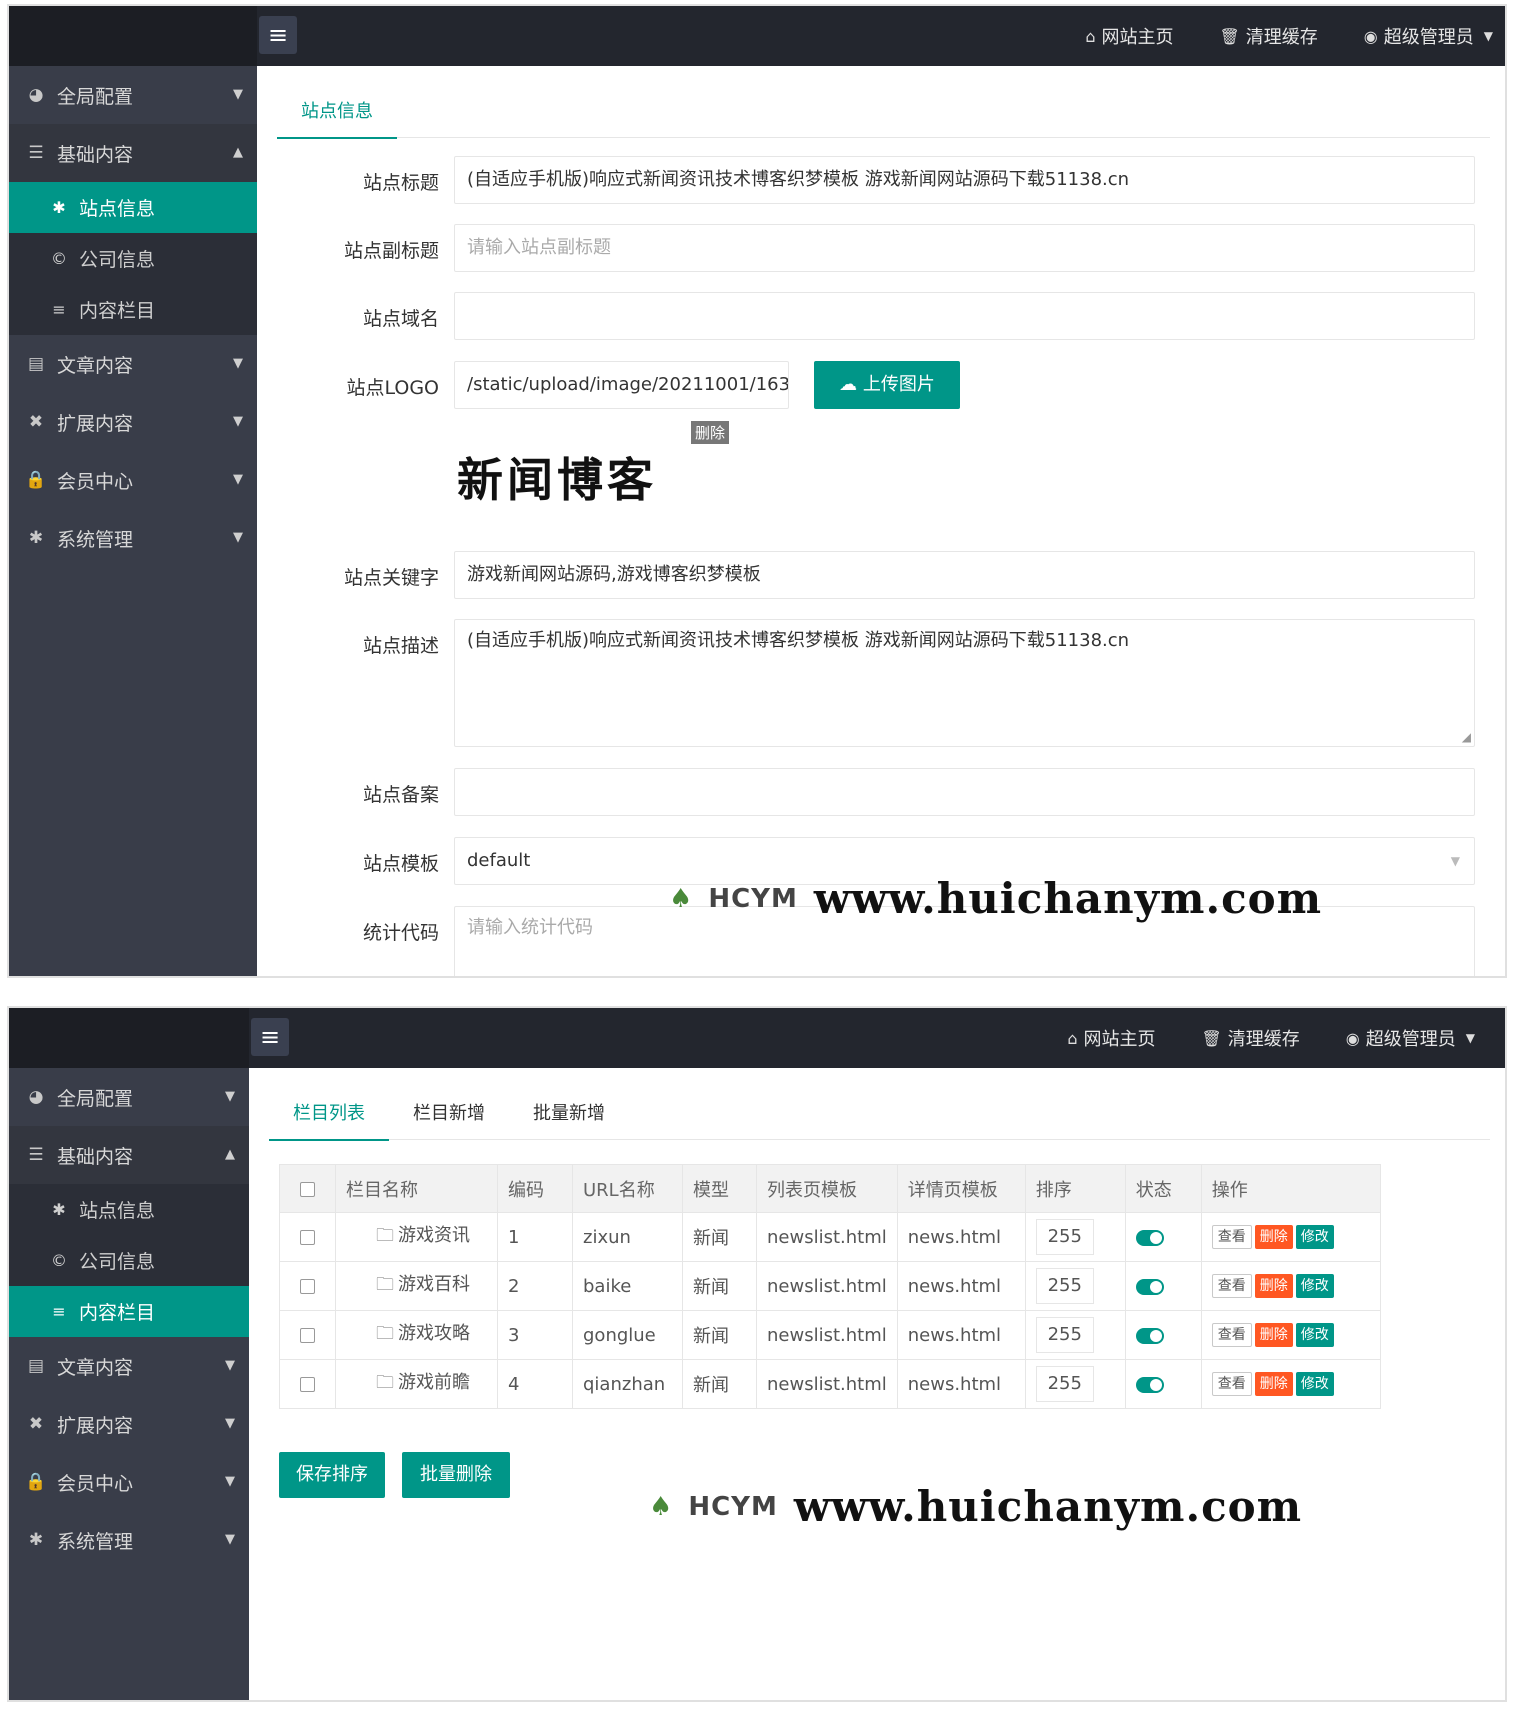  What do you see at coordinates (827, 1188) in the screenshot?
I see `header-list-template: 列表页模板` at bounding box center [827, 1188].